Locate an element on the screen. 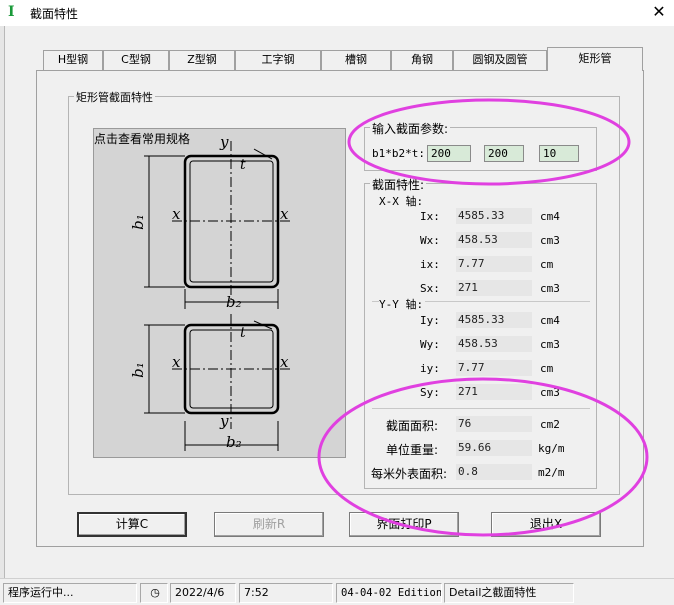  tab-angle: 角钢 is located at coordinates (422, 60).